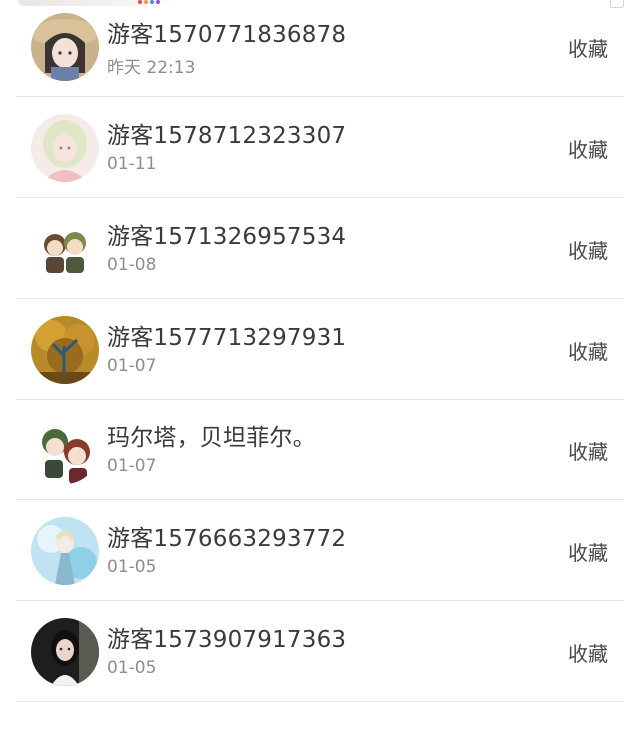 Image resolution: width=640 pixels, height=735 pixels. Describe the element at coordinates (132, 265) in the screenshot. I see `contact-time: 01-08` at that location.